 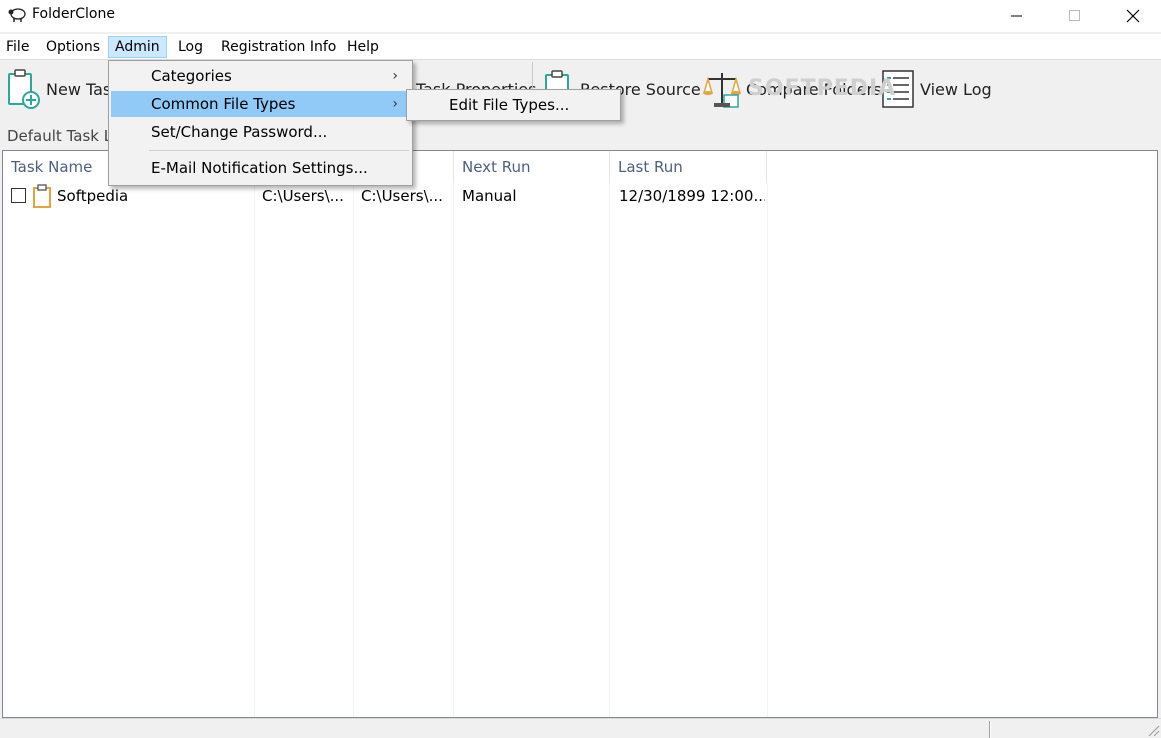 I want to click on new-task-icon, so click(x=24, y=89).